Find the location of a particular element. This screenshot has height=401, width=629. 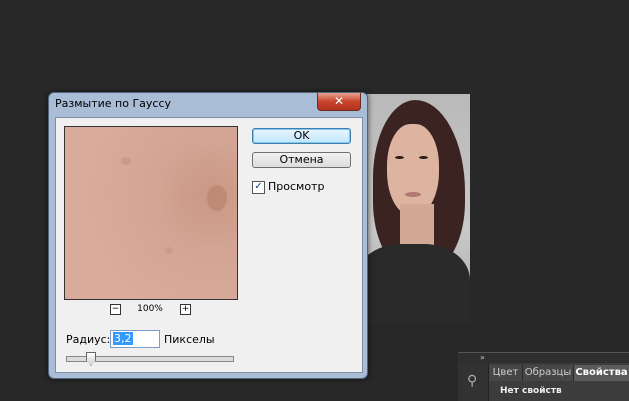

photo-eye-left is located at coordinates (399, 157).